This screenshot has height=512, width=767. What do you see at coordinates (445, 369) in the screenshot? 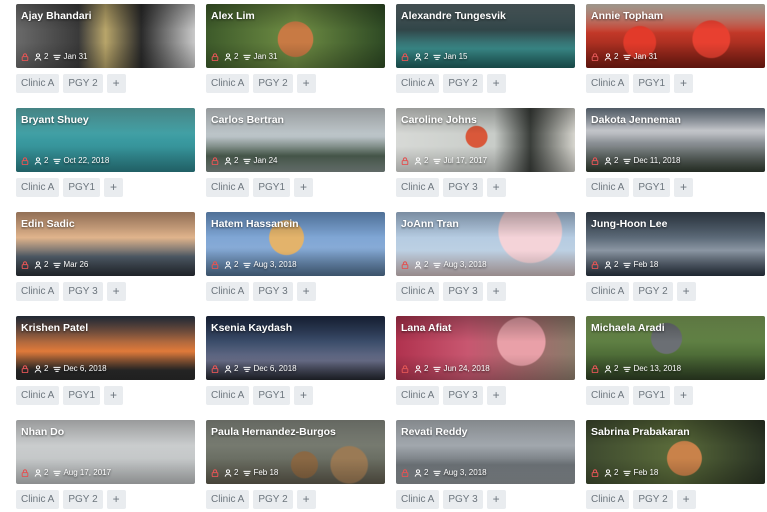
I see `card-meta: 2 Jun 24, 2018` at bounding box center [445, 369].